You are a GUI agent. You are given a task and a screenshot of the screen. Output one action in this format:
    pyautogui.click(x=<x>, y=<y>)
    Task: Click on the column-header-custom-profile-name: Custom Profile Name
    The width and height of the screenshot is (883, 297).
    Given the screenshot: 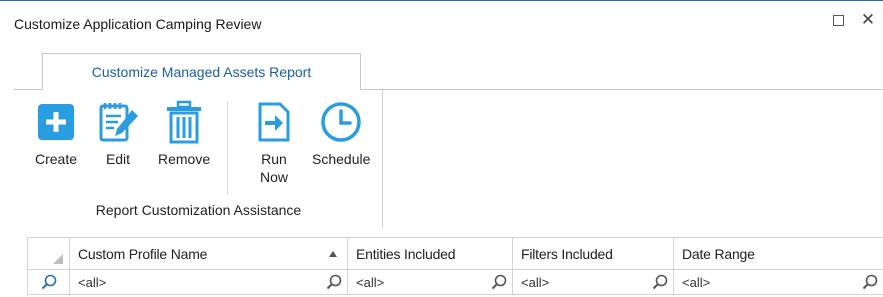 What is the action you would take?
    pyautogui.click(x=209, y=254)
    